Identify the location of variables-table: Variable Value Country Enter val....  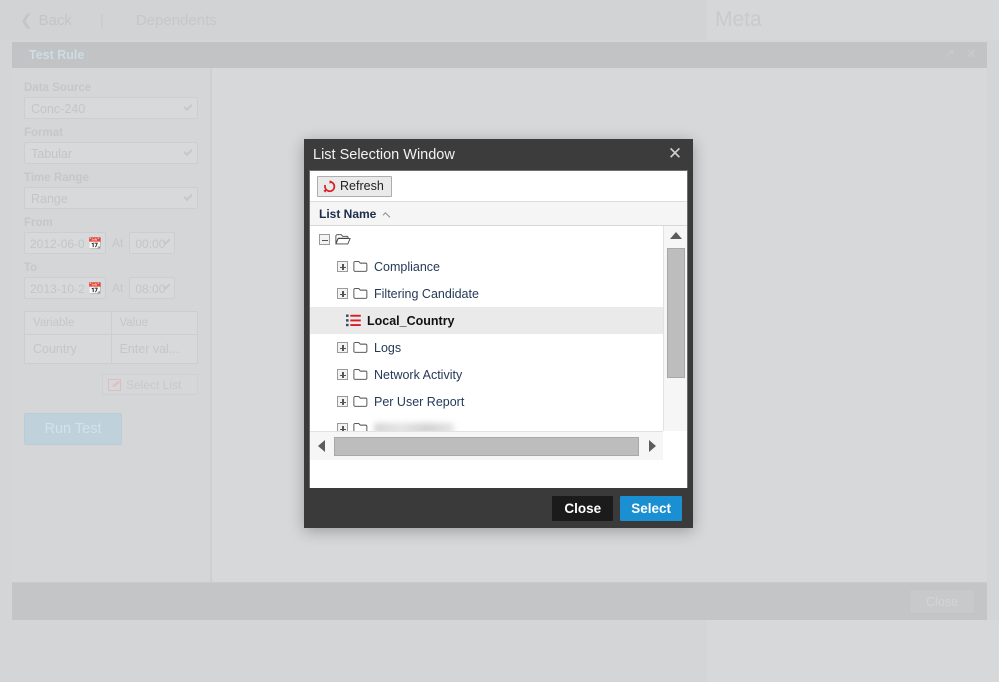
(111, 337).